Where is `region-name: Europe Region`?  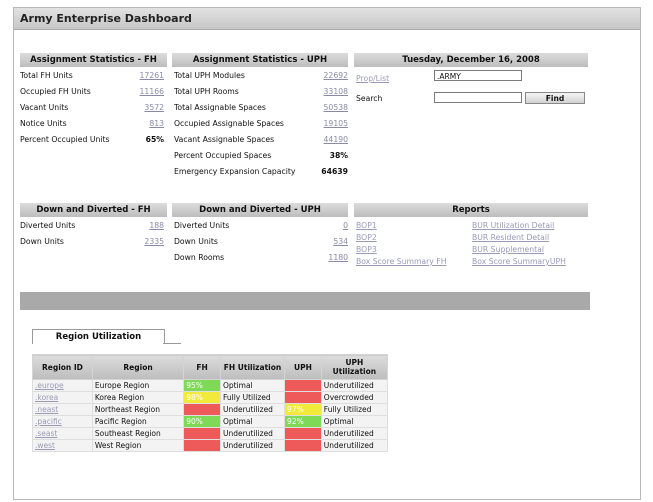
region-name: Europe Region is located at coordinates (138, 385).